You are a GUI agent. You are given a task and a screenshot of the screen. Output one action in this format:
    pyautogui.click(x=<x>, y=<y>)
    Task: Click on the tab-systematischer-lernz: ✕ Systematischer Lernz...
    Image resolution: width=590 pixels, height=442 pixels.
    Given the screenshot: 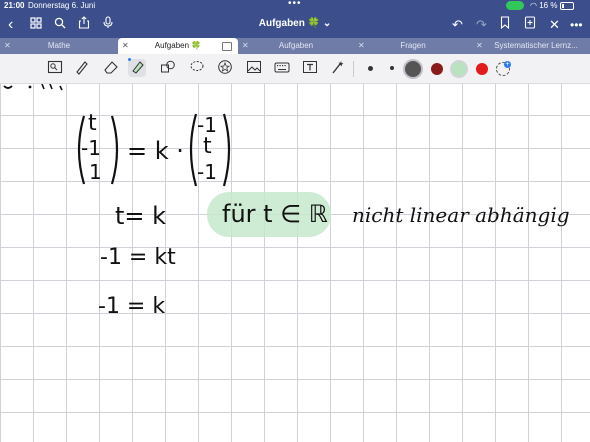 What is the action you would take?
    pyautogui.click(x=531, y=46)
    